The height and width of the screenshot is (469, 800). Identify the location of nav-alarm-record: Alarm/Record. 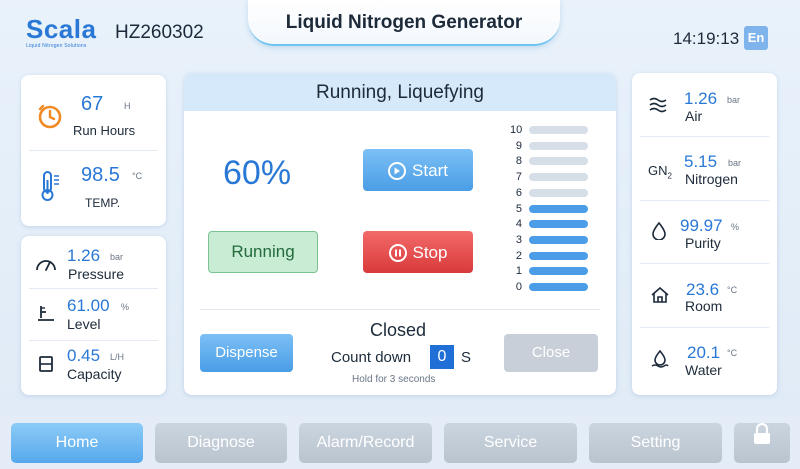
(365, 443).